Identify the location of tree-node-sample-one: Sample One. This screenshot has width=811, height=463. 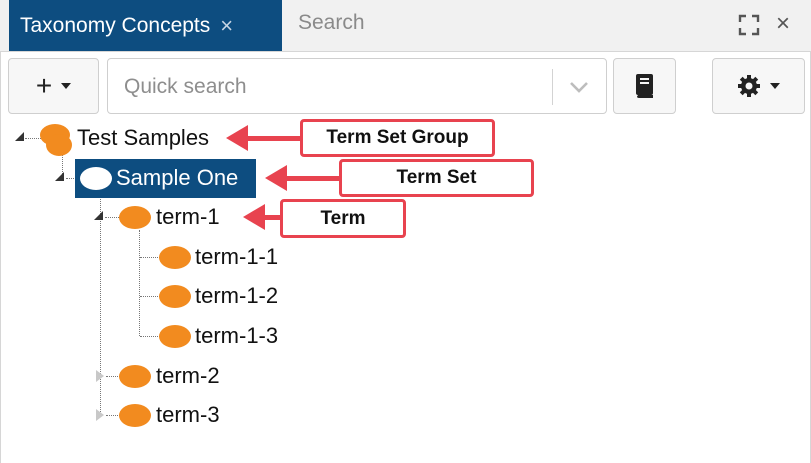
(177, 178).